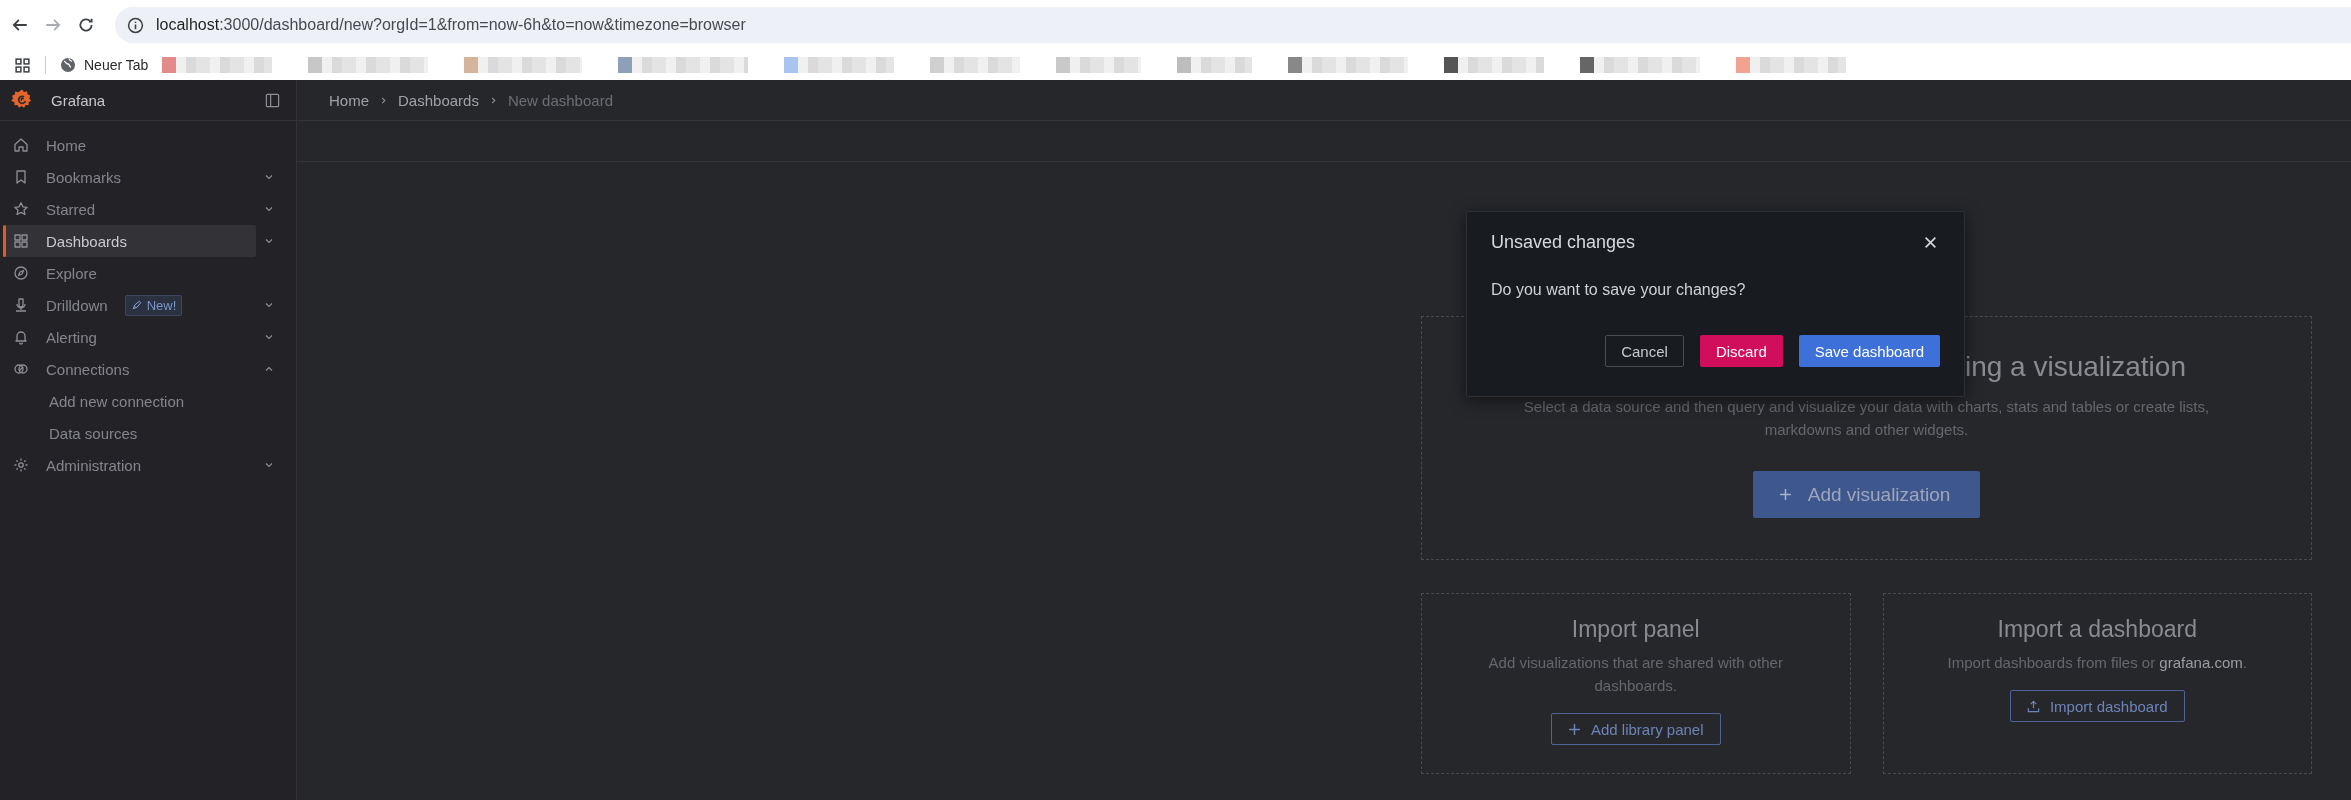 This screenshot has width=2351, height=800. Describe the element at coordinates (79, 100) in the screenshot. I see `app-title: Grafana` at that location.